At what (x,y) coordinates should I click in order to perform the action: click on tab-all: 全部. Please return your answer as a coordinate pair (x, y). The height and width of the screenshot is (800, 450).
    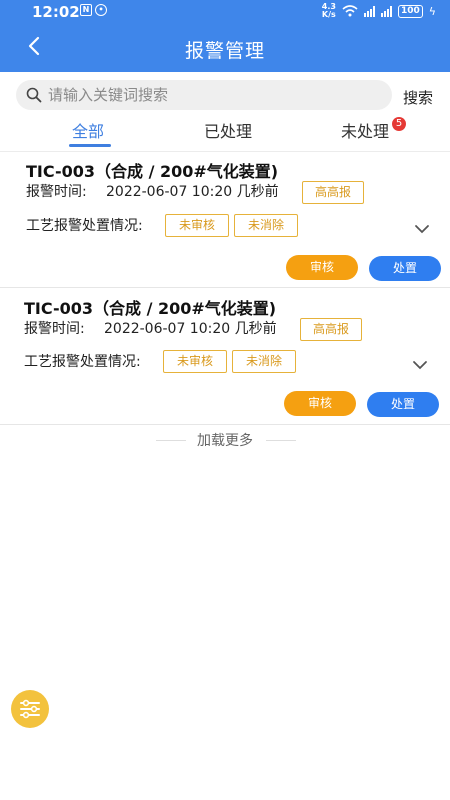
    Looking at the image, I should click on (88, 130).